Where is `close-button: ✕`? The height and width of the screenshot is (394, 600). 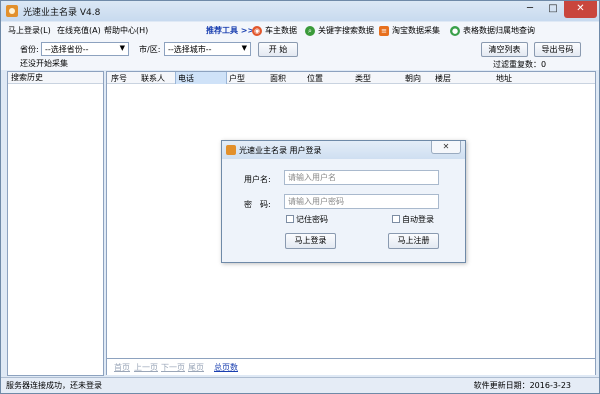
close-button: ✕ is located at coordinates (580, 9).